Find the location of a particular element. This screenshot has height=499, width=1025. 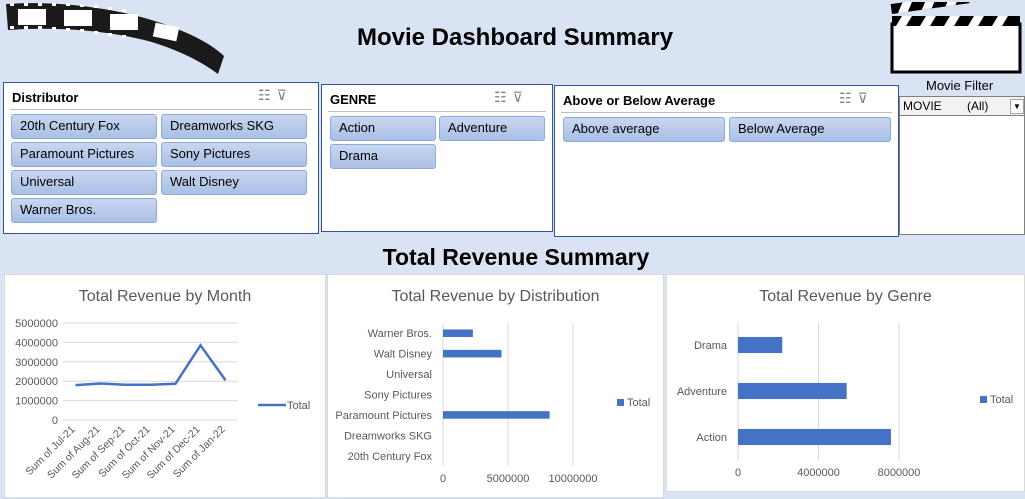

y-tick-label: 20th Century Fox is located at coordinates (390, 457).